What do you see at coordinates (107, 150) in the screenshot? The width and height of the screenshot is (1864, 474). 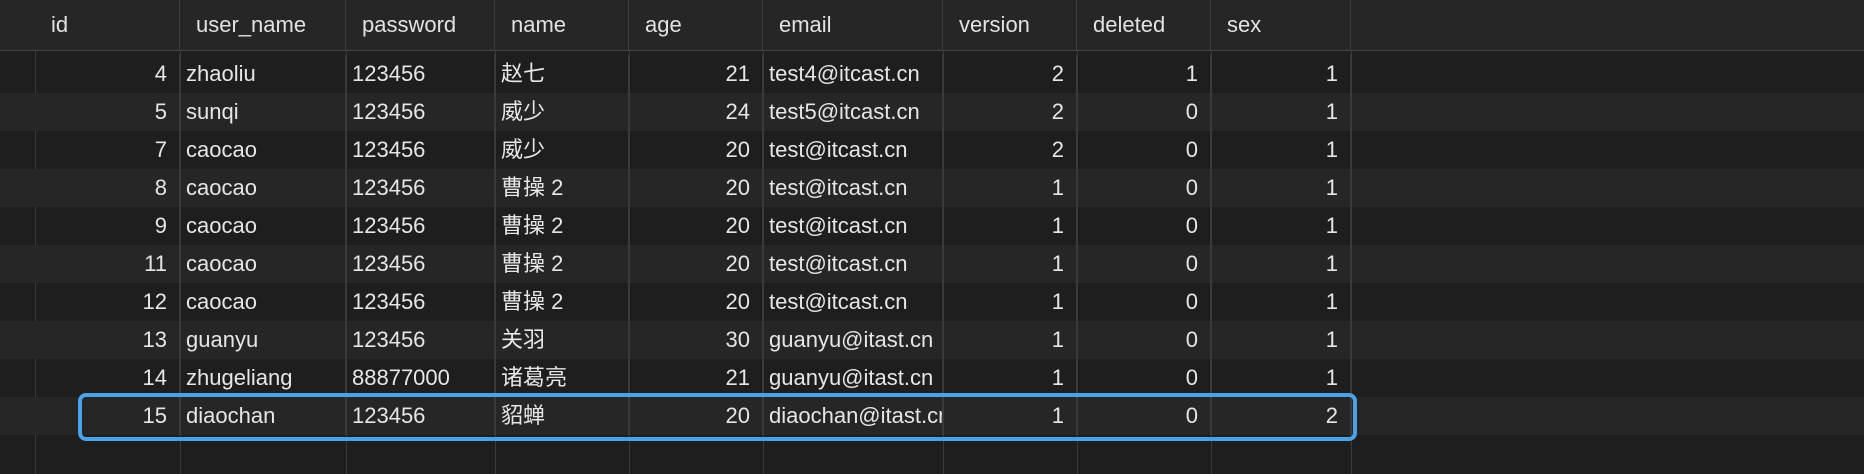 I see `cell-id: 7` at bounding box center [107, 150].